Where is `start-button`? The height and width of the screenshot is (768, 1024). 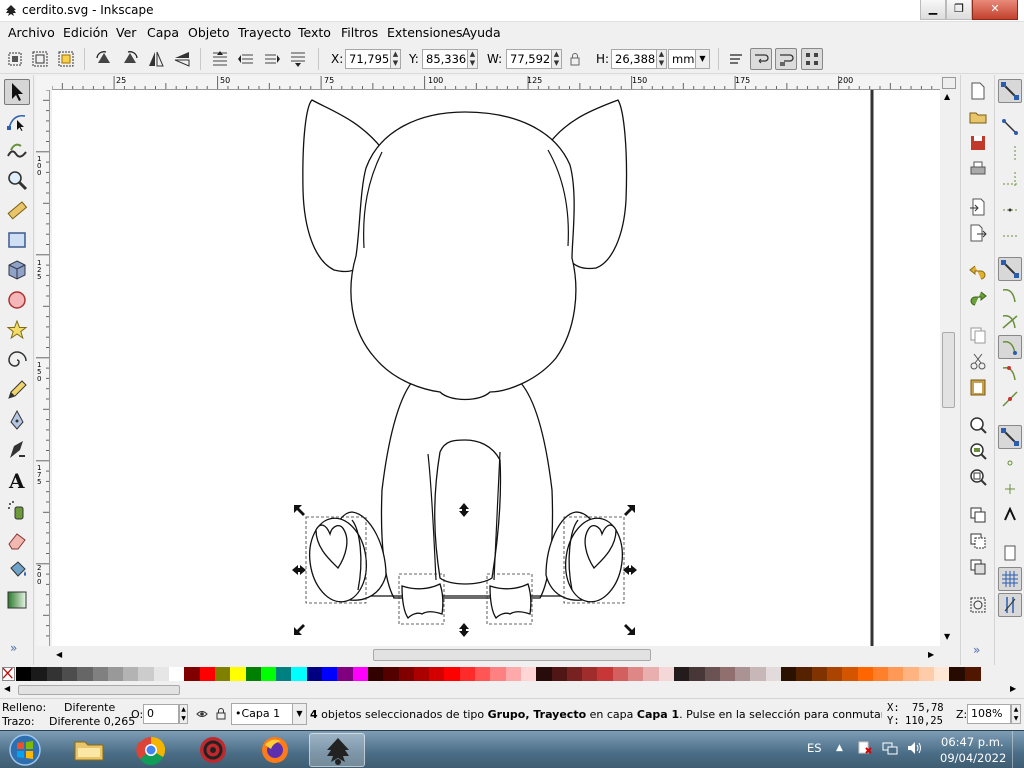 start-button is located at coordinates (25, 750).